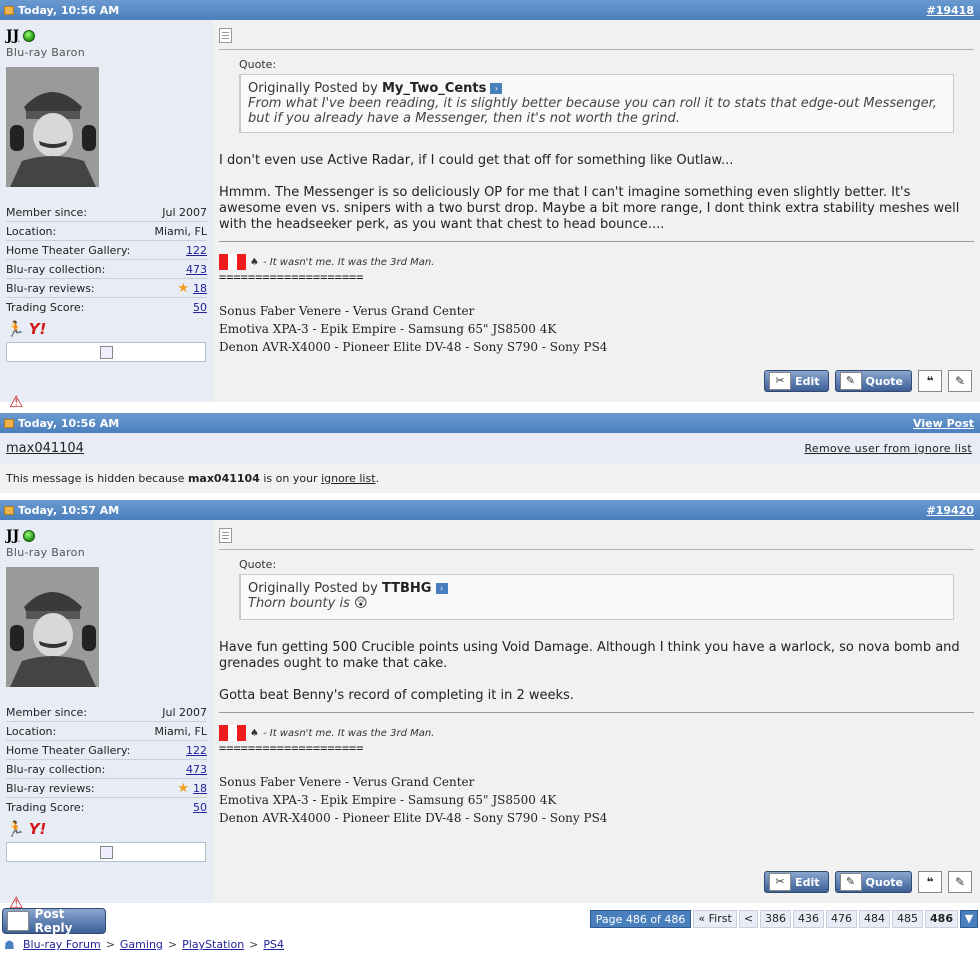 This screenshot has height=968, width=980. I want to click on ignored-username-link: max041104, so click(45, 448).